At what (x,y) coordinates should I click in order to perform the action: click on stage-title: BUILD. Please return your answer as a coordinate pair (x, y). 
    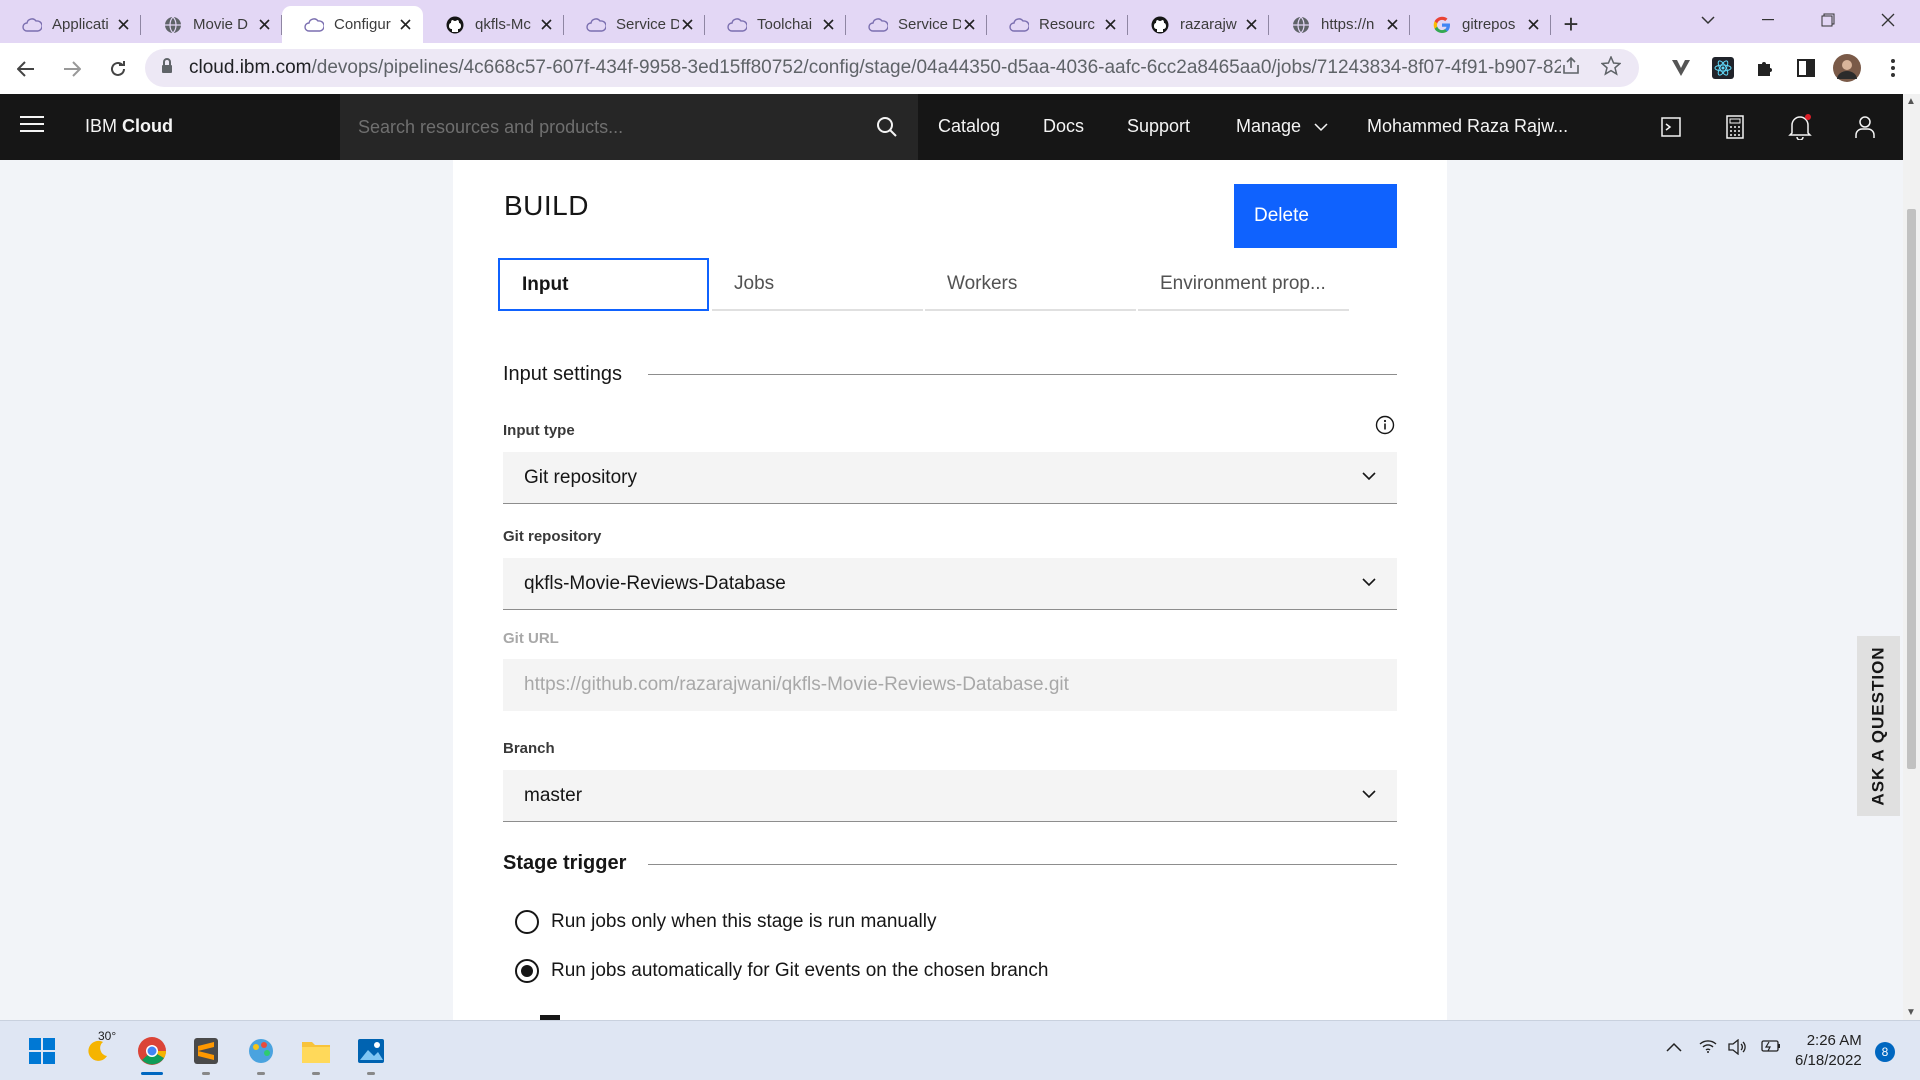
    Looking at the image, I should click on (546, 205).